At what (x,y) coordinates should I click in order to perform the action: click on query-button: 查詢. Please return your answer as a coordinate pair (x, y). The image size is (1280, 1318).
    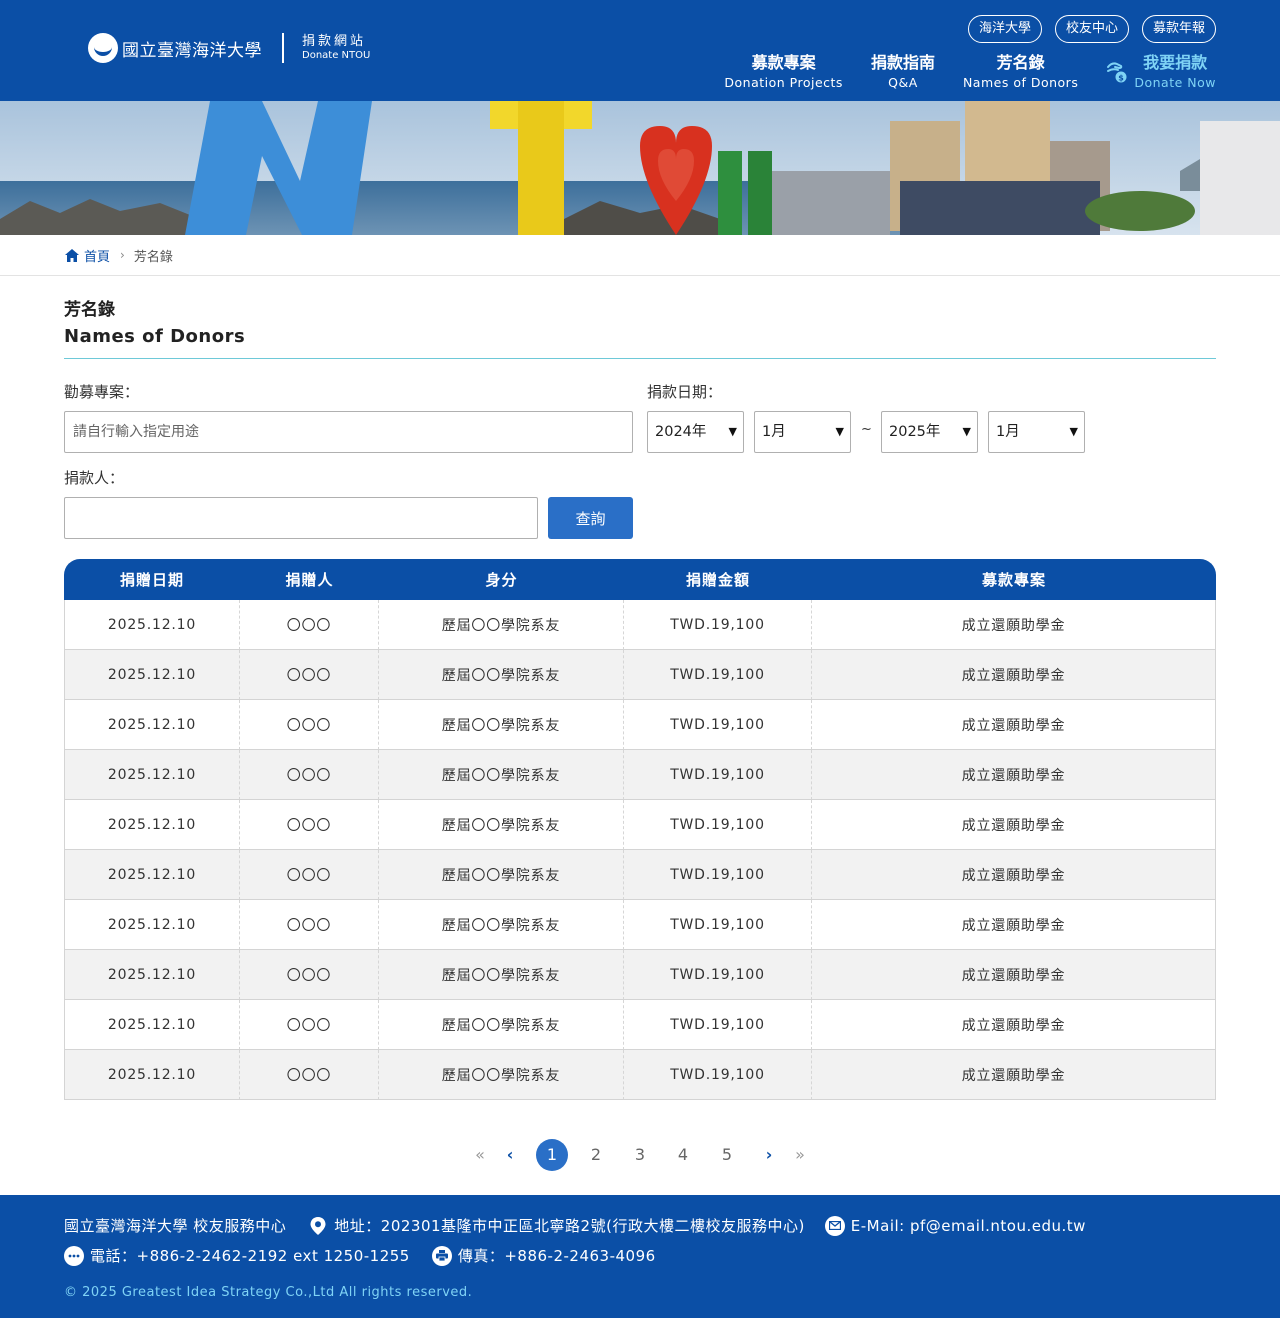
    Looking at the image, I should click on (590, 518).